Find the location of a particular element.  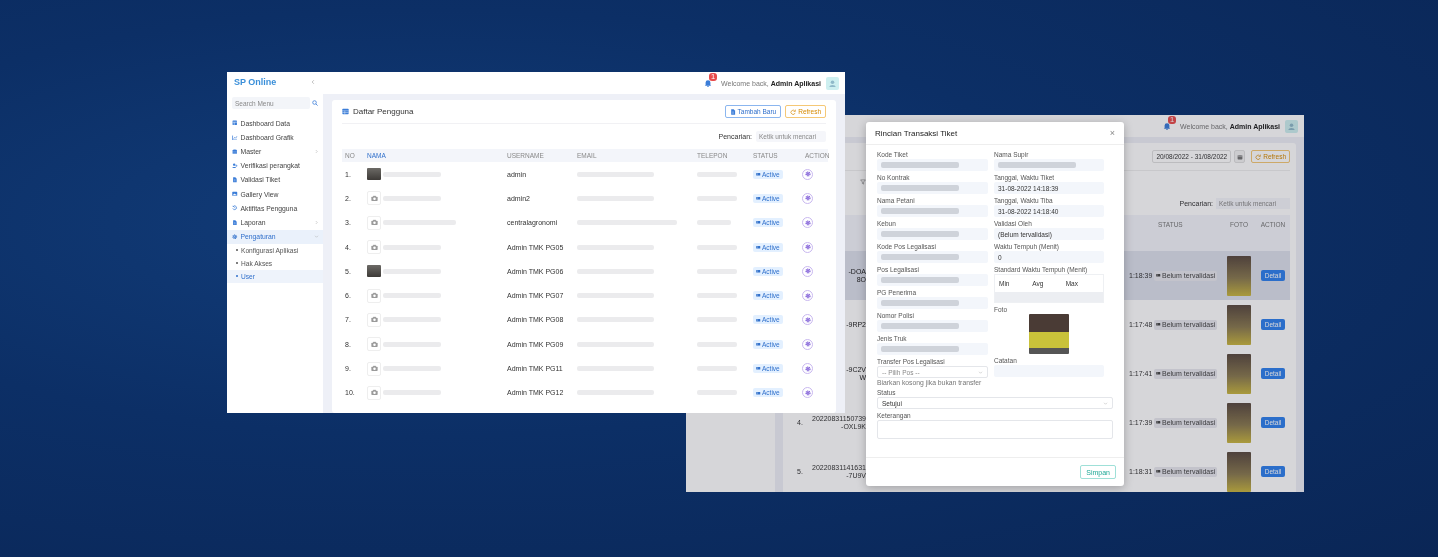

history-icon is located at coordinates (235, 208).